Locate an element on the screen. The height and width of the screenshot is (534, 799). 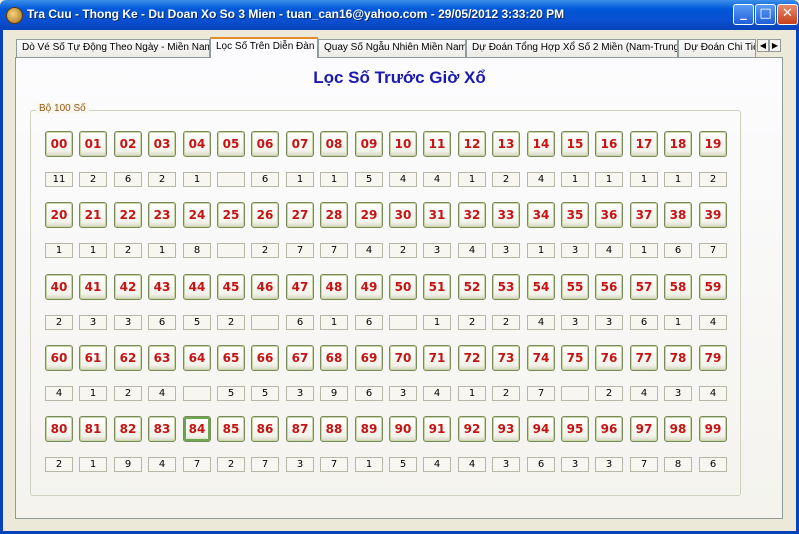
number-button: 00 is located at coordinates (59, 144).